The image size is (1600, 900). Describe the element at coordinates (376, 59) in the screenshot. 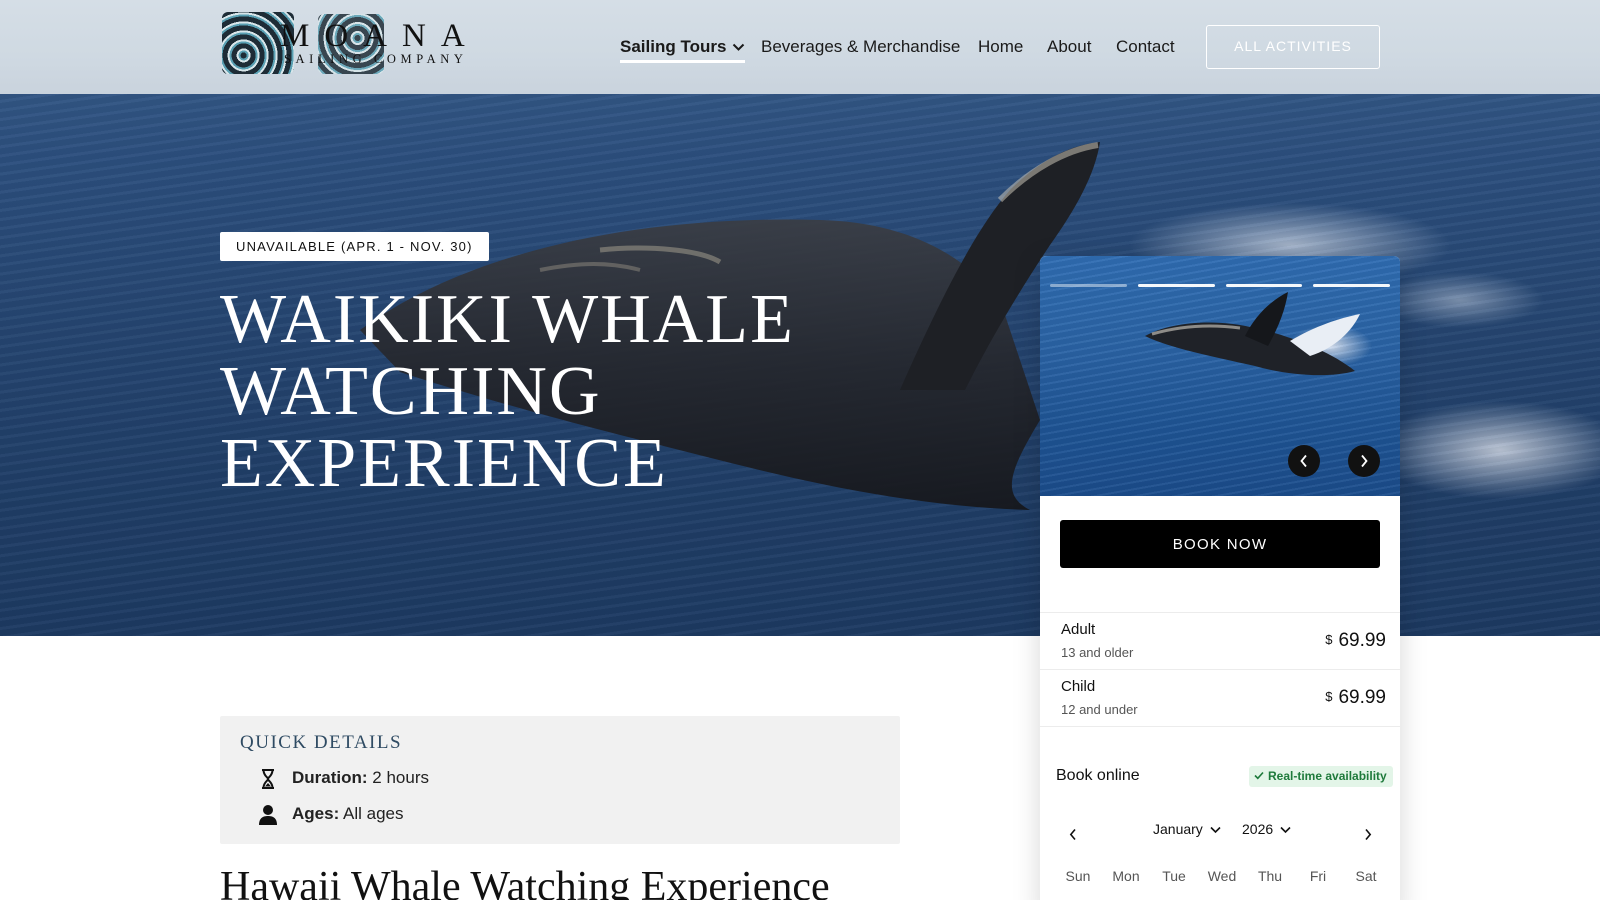

I see `logo-tagline: SAILING COMPANY` at that location.